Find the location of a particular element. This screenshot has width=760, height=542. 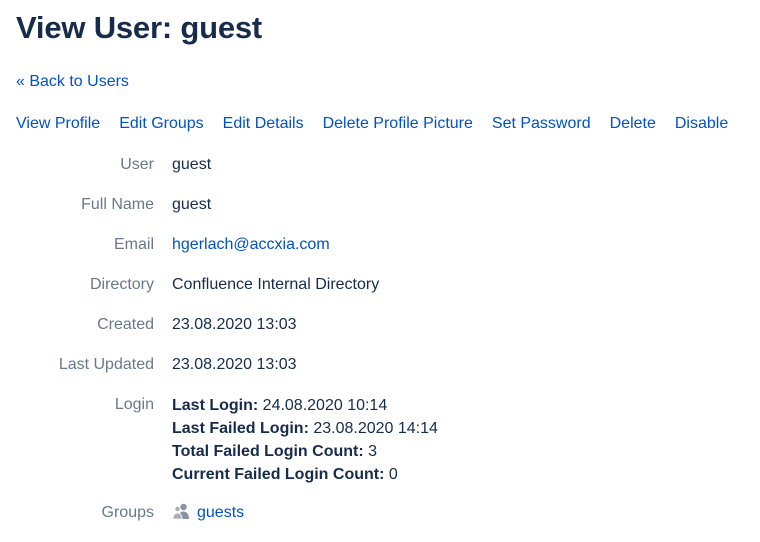

disable-user-link: Disable is located at coordinates (701, 124).